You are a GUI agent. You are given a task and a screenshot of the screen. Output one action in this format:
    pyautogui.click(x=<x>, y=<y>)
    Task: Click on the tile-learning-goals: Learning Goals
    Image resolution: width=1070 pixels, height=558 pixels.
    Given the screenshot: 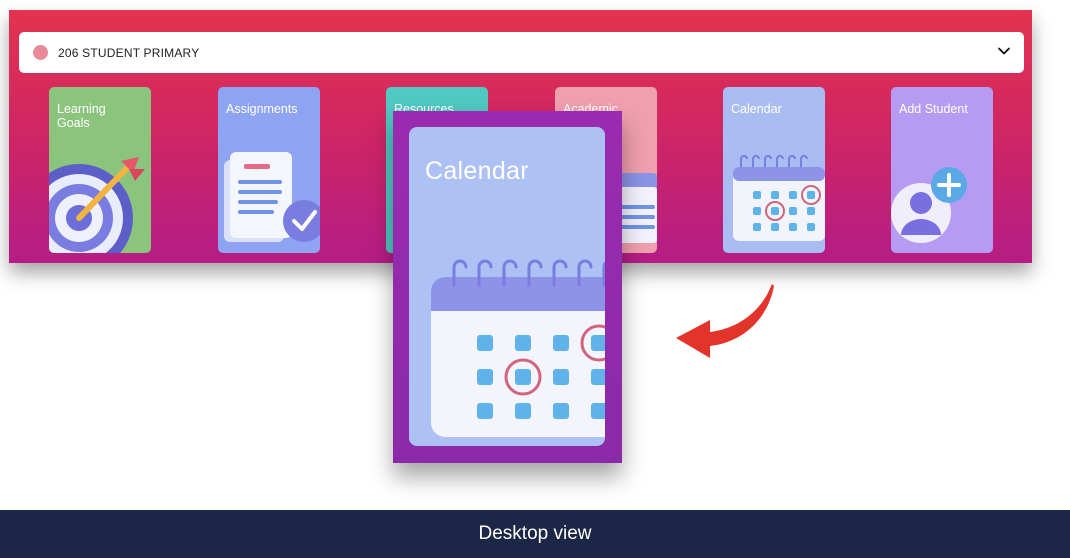 What is the action you would take?
    pyautogui.click(x=100, y=170)
    